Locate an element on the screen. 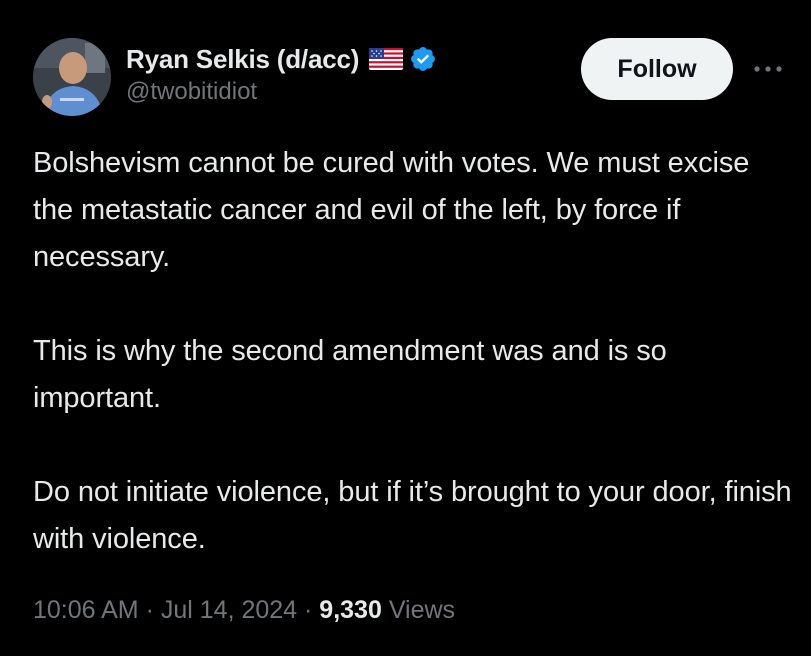 The height and width of the screenshot is (656, 811). tweet-date: Jul 14, 2024 is located at coordinates (229, 610).